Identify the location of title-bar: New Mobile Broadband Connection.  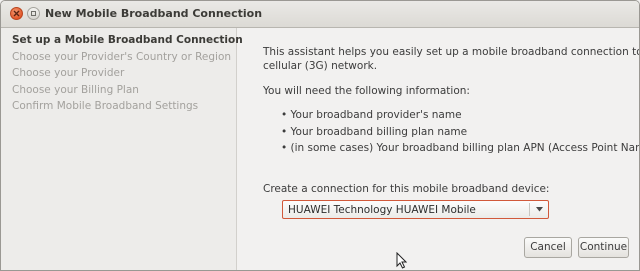
(320, 14).